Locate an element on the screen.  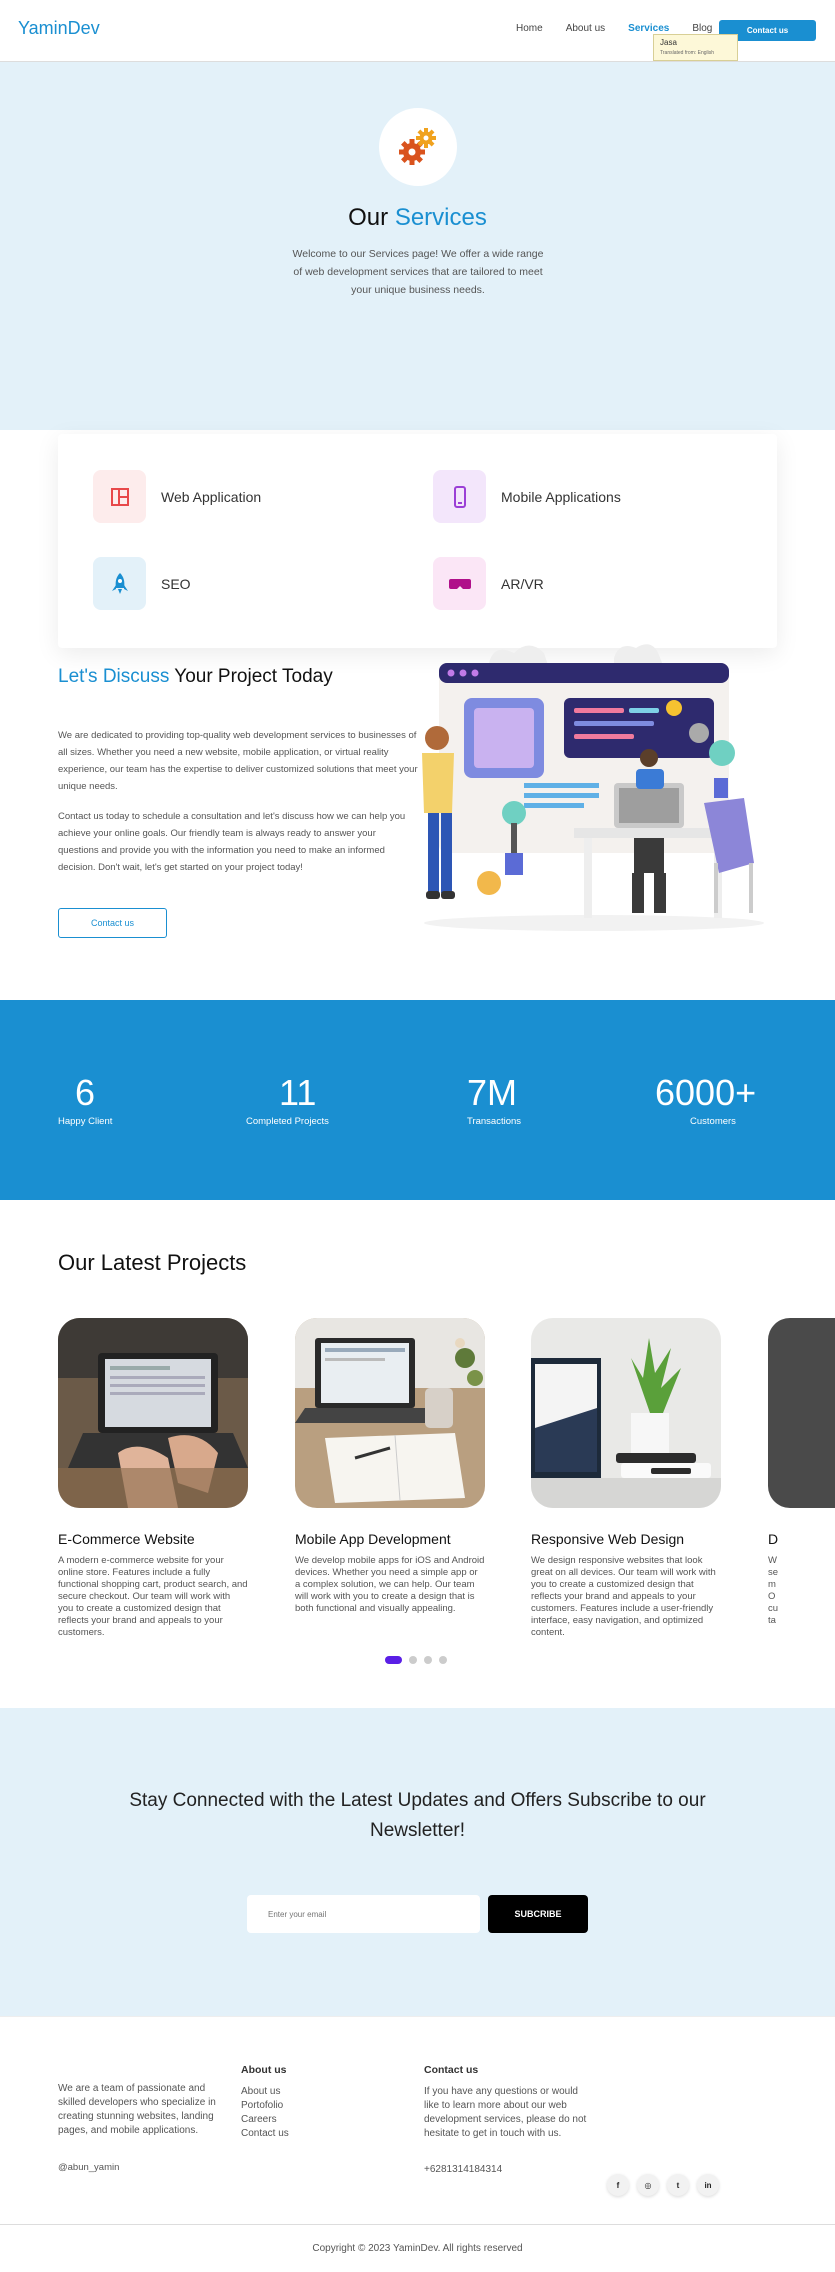
nav-link-about: About us is located at coordinates (585, 28).